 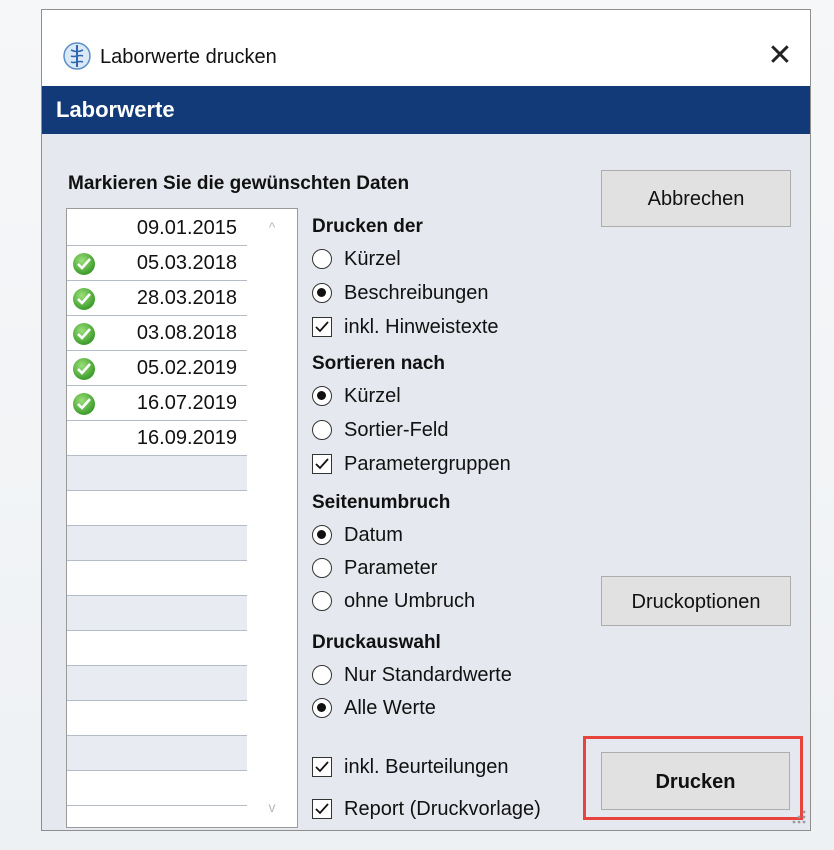 I want to click on checkbox-label: inkl. Beurteilungen, so click(x=426, y=767).